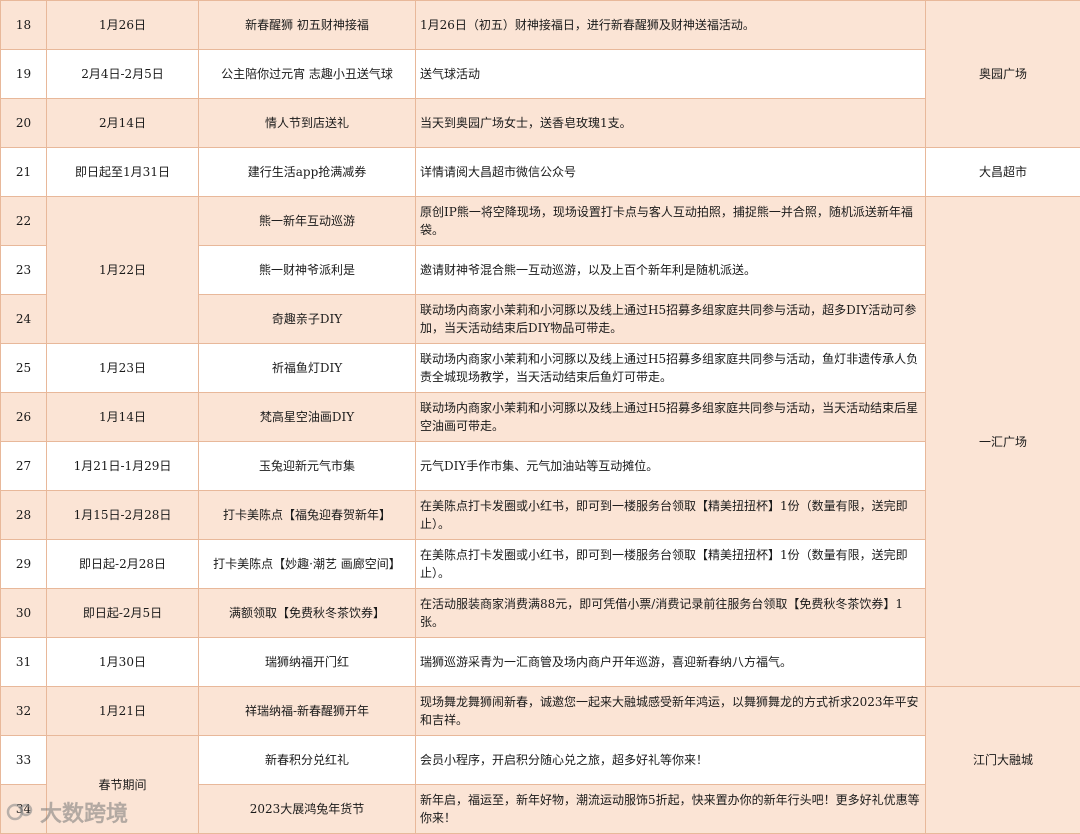  Describe the element at coordinates (307, 74) in the screenshot. I see `row-event-name: 公主陪你过元宵 志趣小丑送气球` at that location.